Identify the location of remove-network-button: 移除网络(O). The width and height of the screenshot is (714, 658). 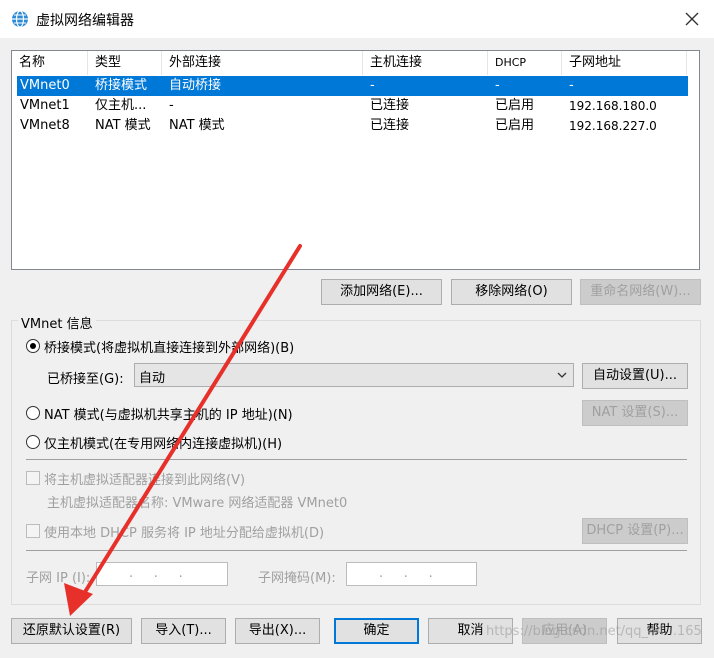
(511, 292).